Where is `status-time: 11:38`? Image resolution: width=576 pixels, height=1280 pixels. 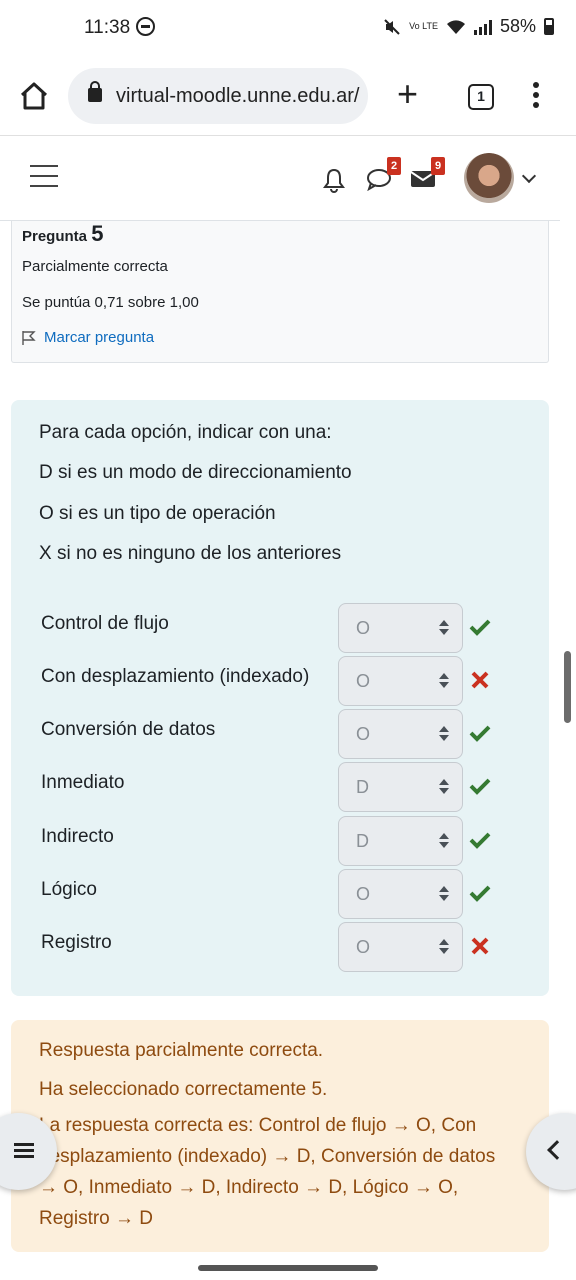
status-time: 11:38 is located at coordinates (107, 27).